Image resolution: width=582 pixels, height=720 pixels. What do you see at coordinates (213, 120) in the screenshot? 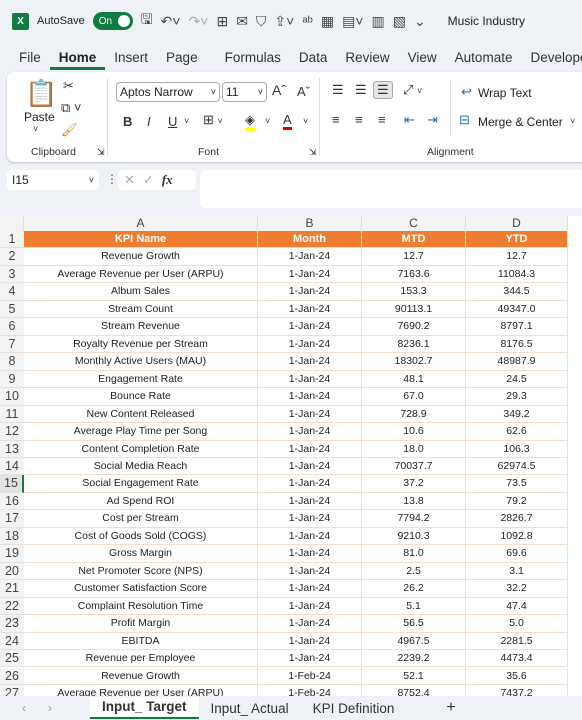
I see `borders-button-icon: ⊞ ˅` at bounding box center [213, 120].